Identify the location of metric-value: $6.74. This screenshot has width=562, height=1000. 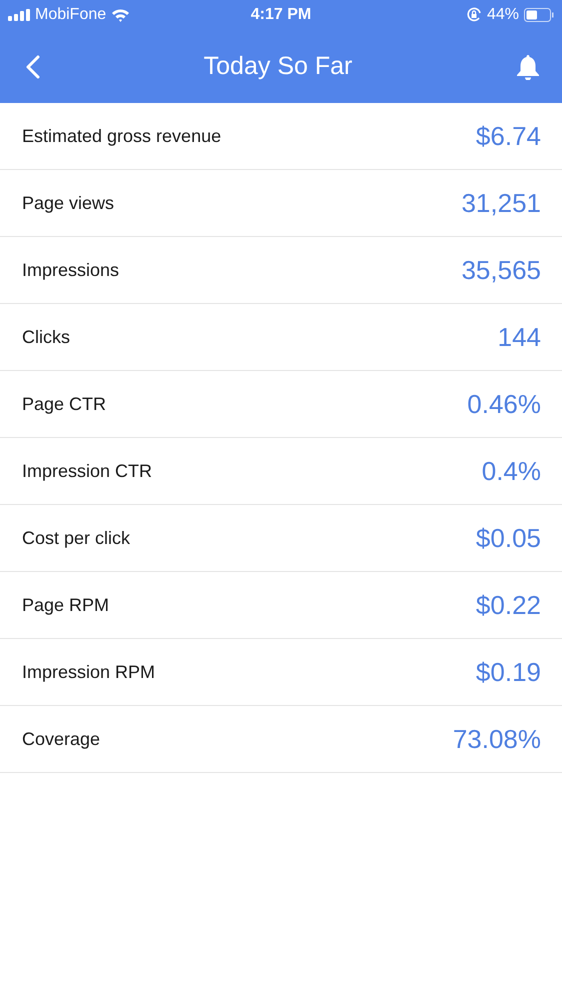
(508, 136).